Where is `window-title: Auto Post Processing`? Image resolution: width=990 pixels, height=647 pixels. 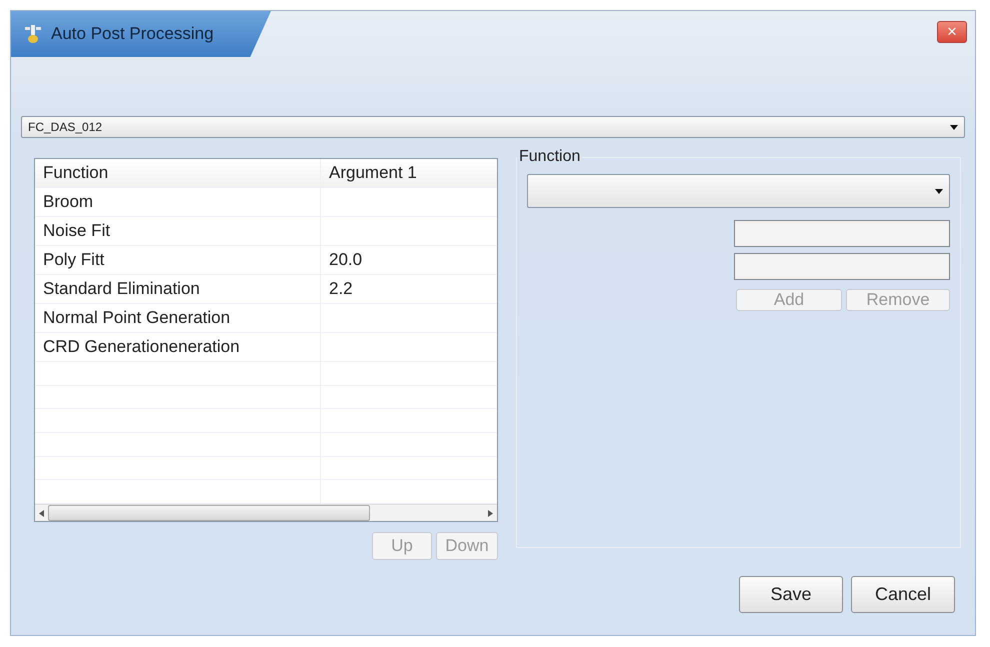 window-title: Auto Post Processing is located at coordinates (132, 34).